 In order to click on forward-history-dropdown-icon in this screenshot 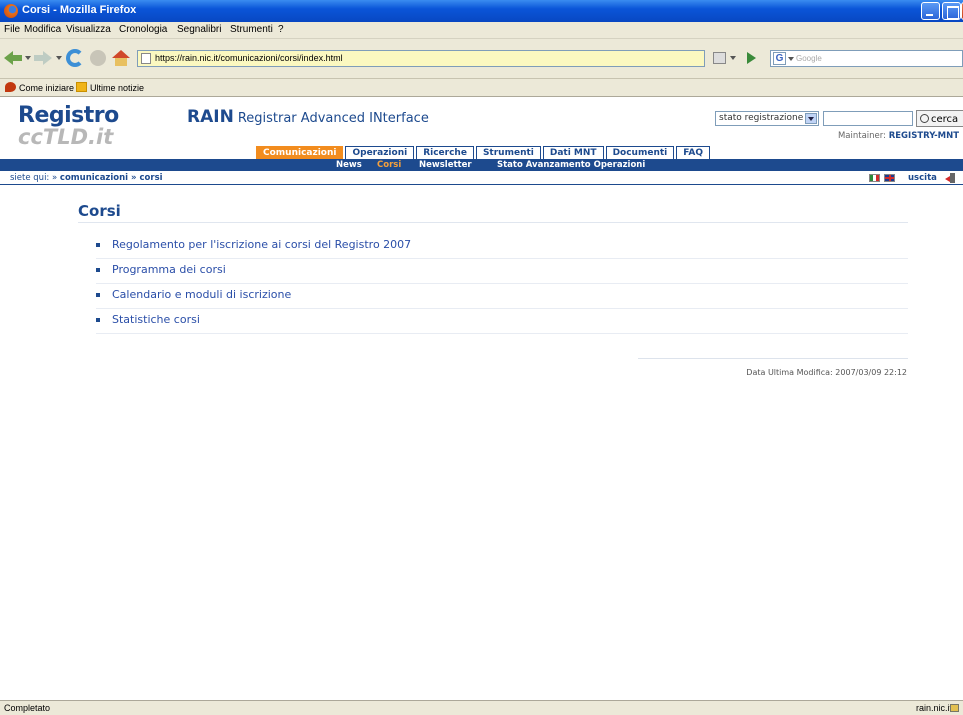, I will do `click(59, 58)`.